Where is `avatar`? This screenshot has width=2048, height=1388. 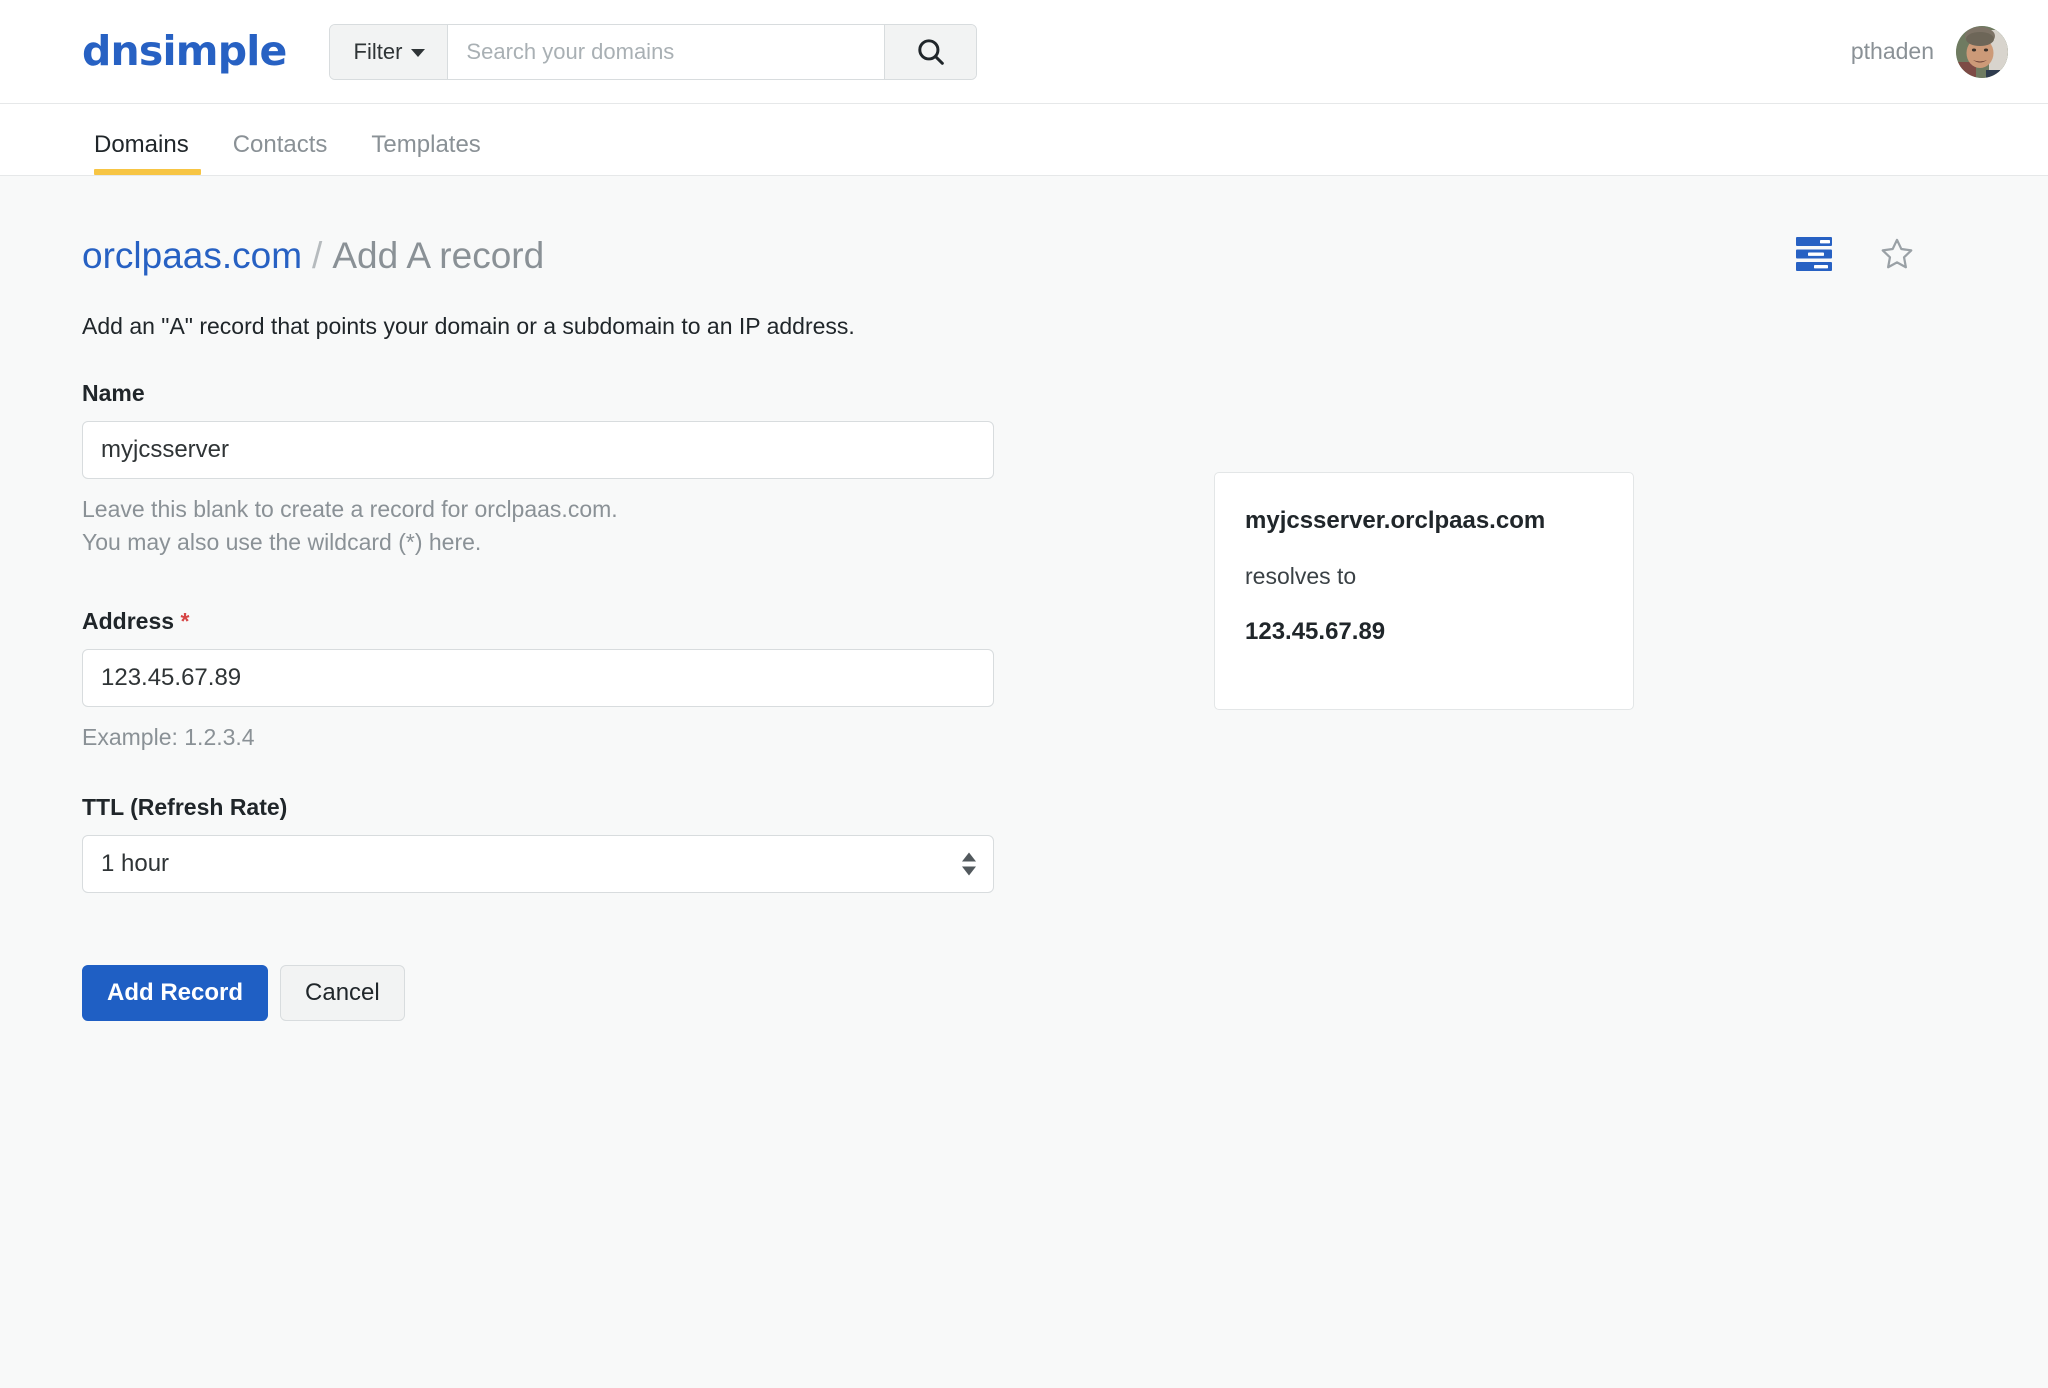
avatar is located at coordinates (1982, 51).